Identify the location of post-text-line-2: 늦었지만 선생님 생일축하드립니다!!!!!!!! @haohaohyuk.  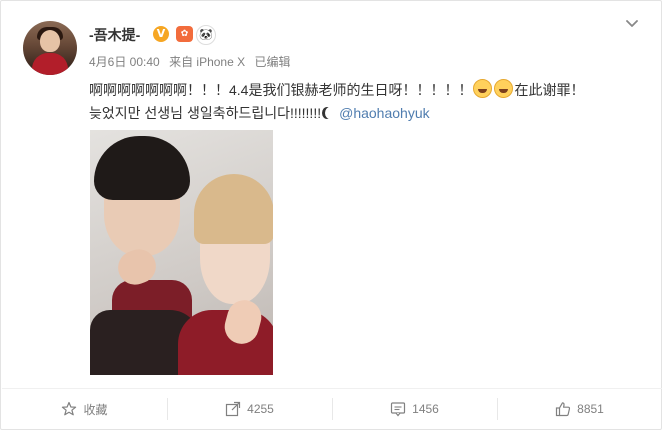
(259, 113).